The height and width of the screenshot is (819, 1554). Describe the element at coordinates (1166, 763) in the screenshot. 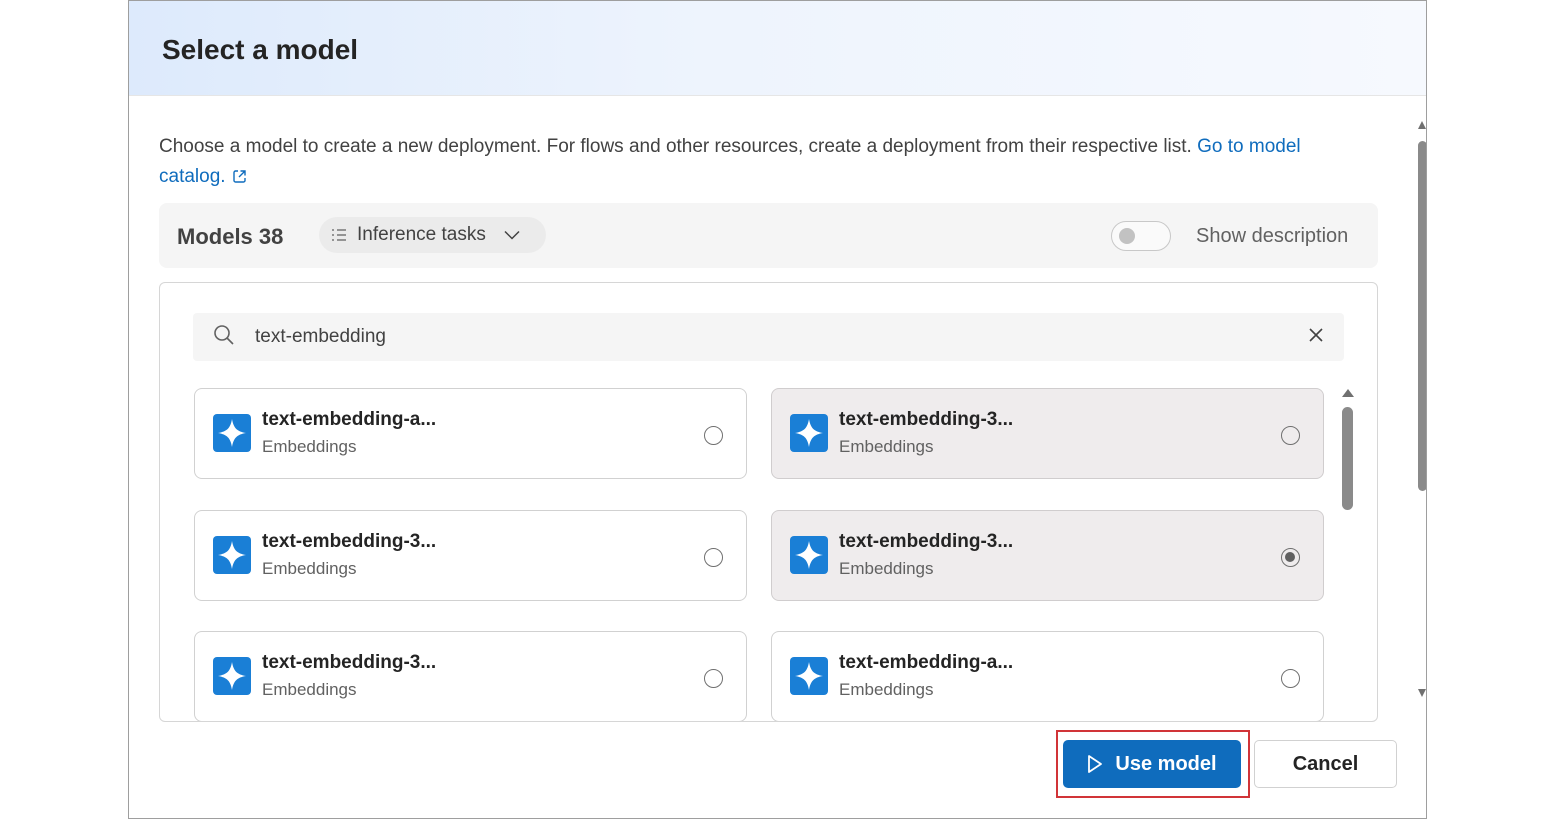

I see `use-model-label: Use model` at that location.